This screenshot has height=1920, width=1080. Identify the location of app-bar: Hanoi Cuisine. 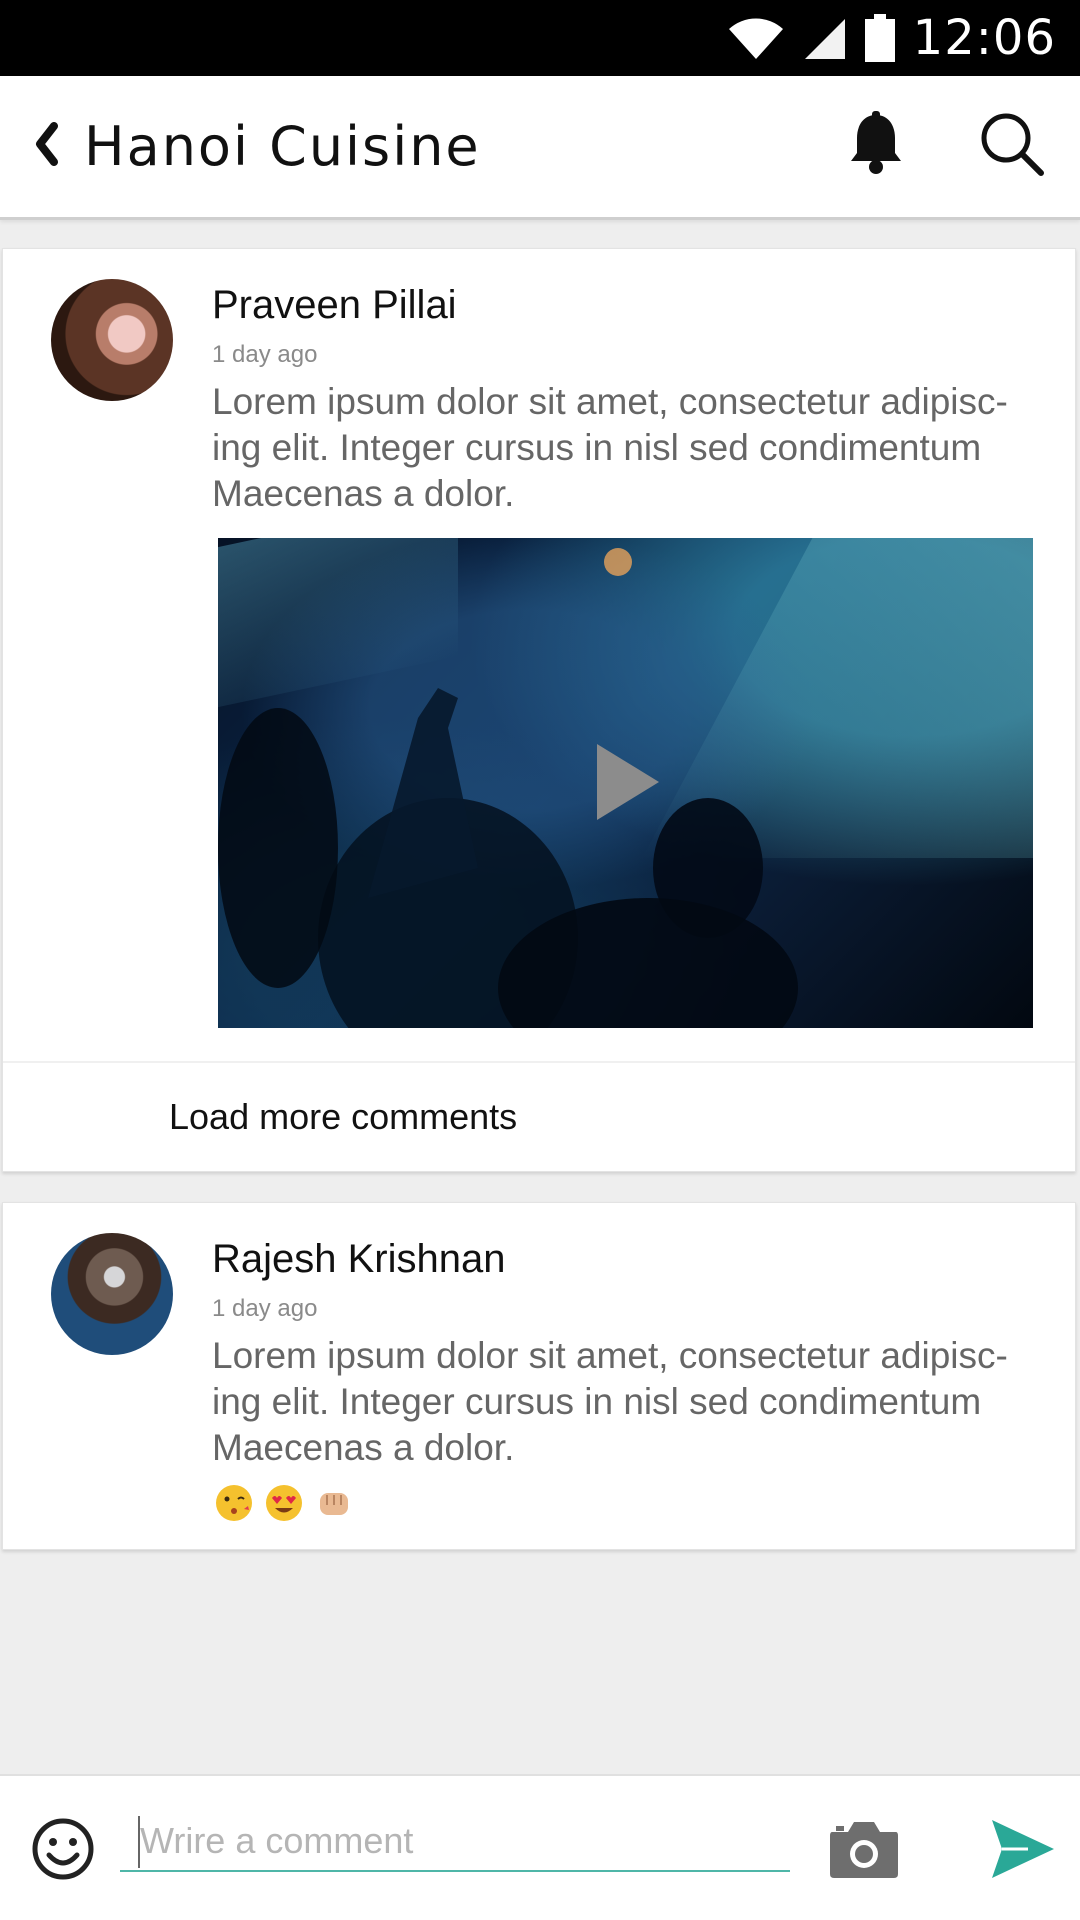
(540, 148).